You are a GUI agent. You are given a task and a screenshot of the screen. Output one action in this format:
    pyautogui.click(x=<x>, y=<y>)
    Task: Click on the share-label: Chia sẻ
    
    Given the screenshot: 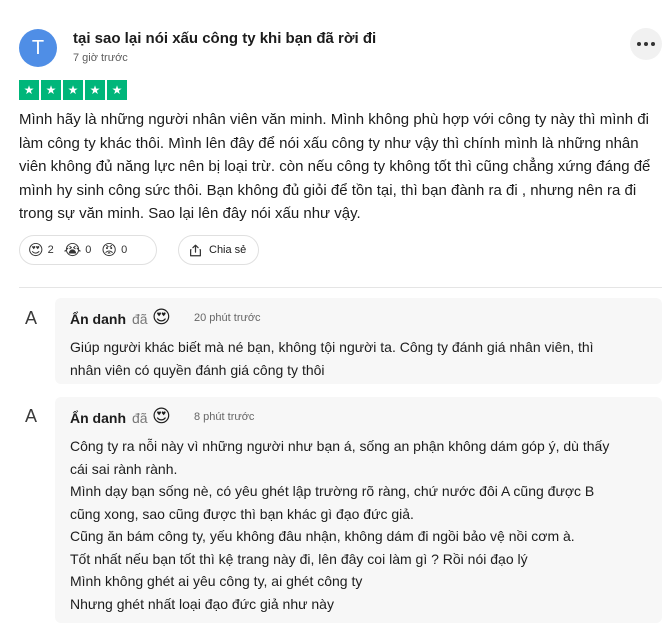 What is the action you would take?
    pyautogui.click(x=228, y=250)
    